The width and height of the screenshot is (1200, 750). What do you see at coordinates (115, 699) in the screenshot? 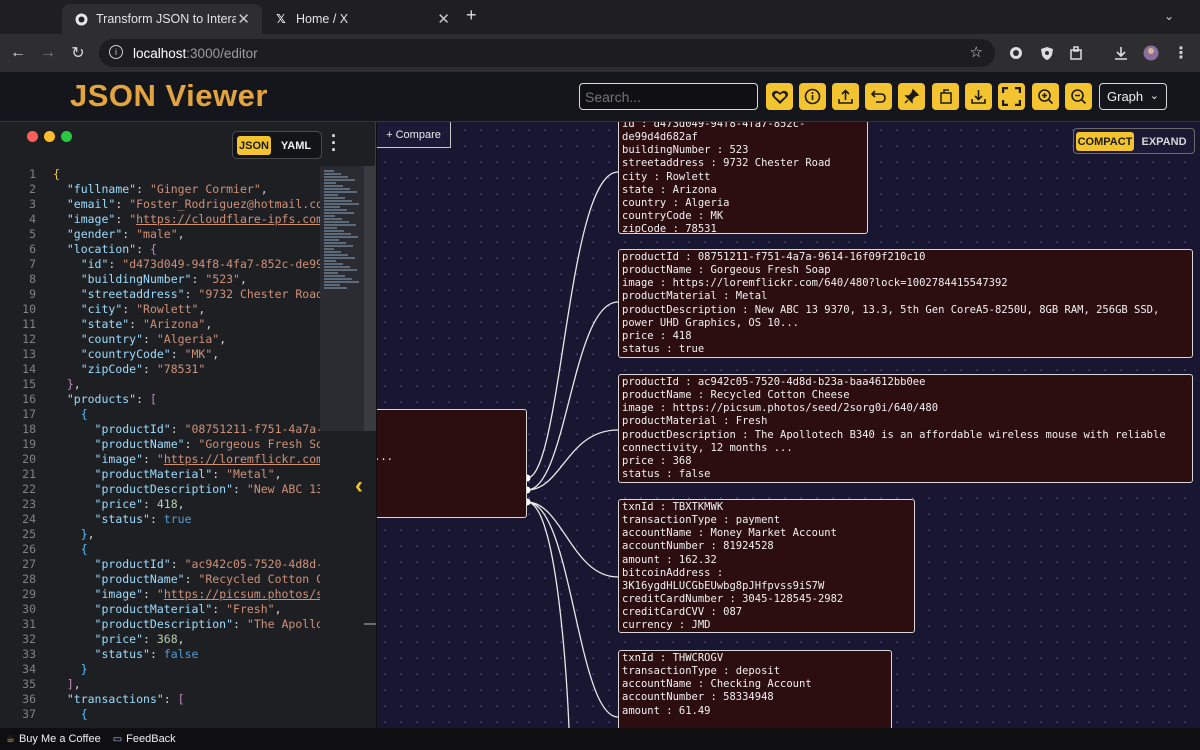
I see `code-token: "transactions"` at bounding box center [115, 699].